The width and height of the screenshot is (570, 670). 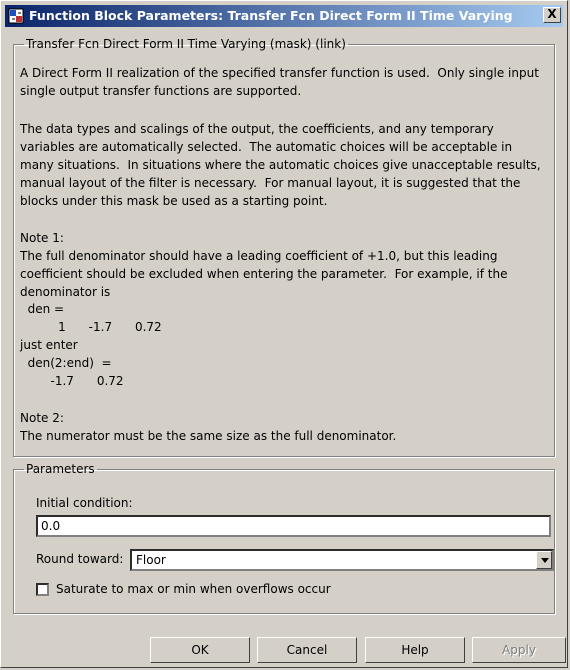 I want to click on help-button: Help, so click(x=415, y=650).